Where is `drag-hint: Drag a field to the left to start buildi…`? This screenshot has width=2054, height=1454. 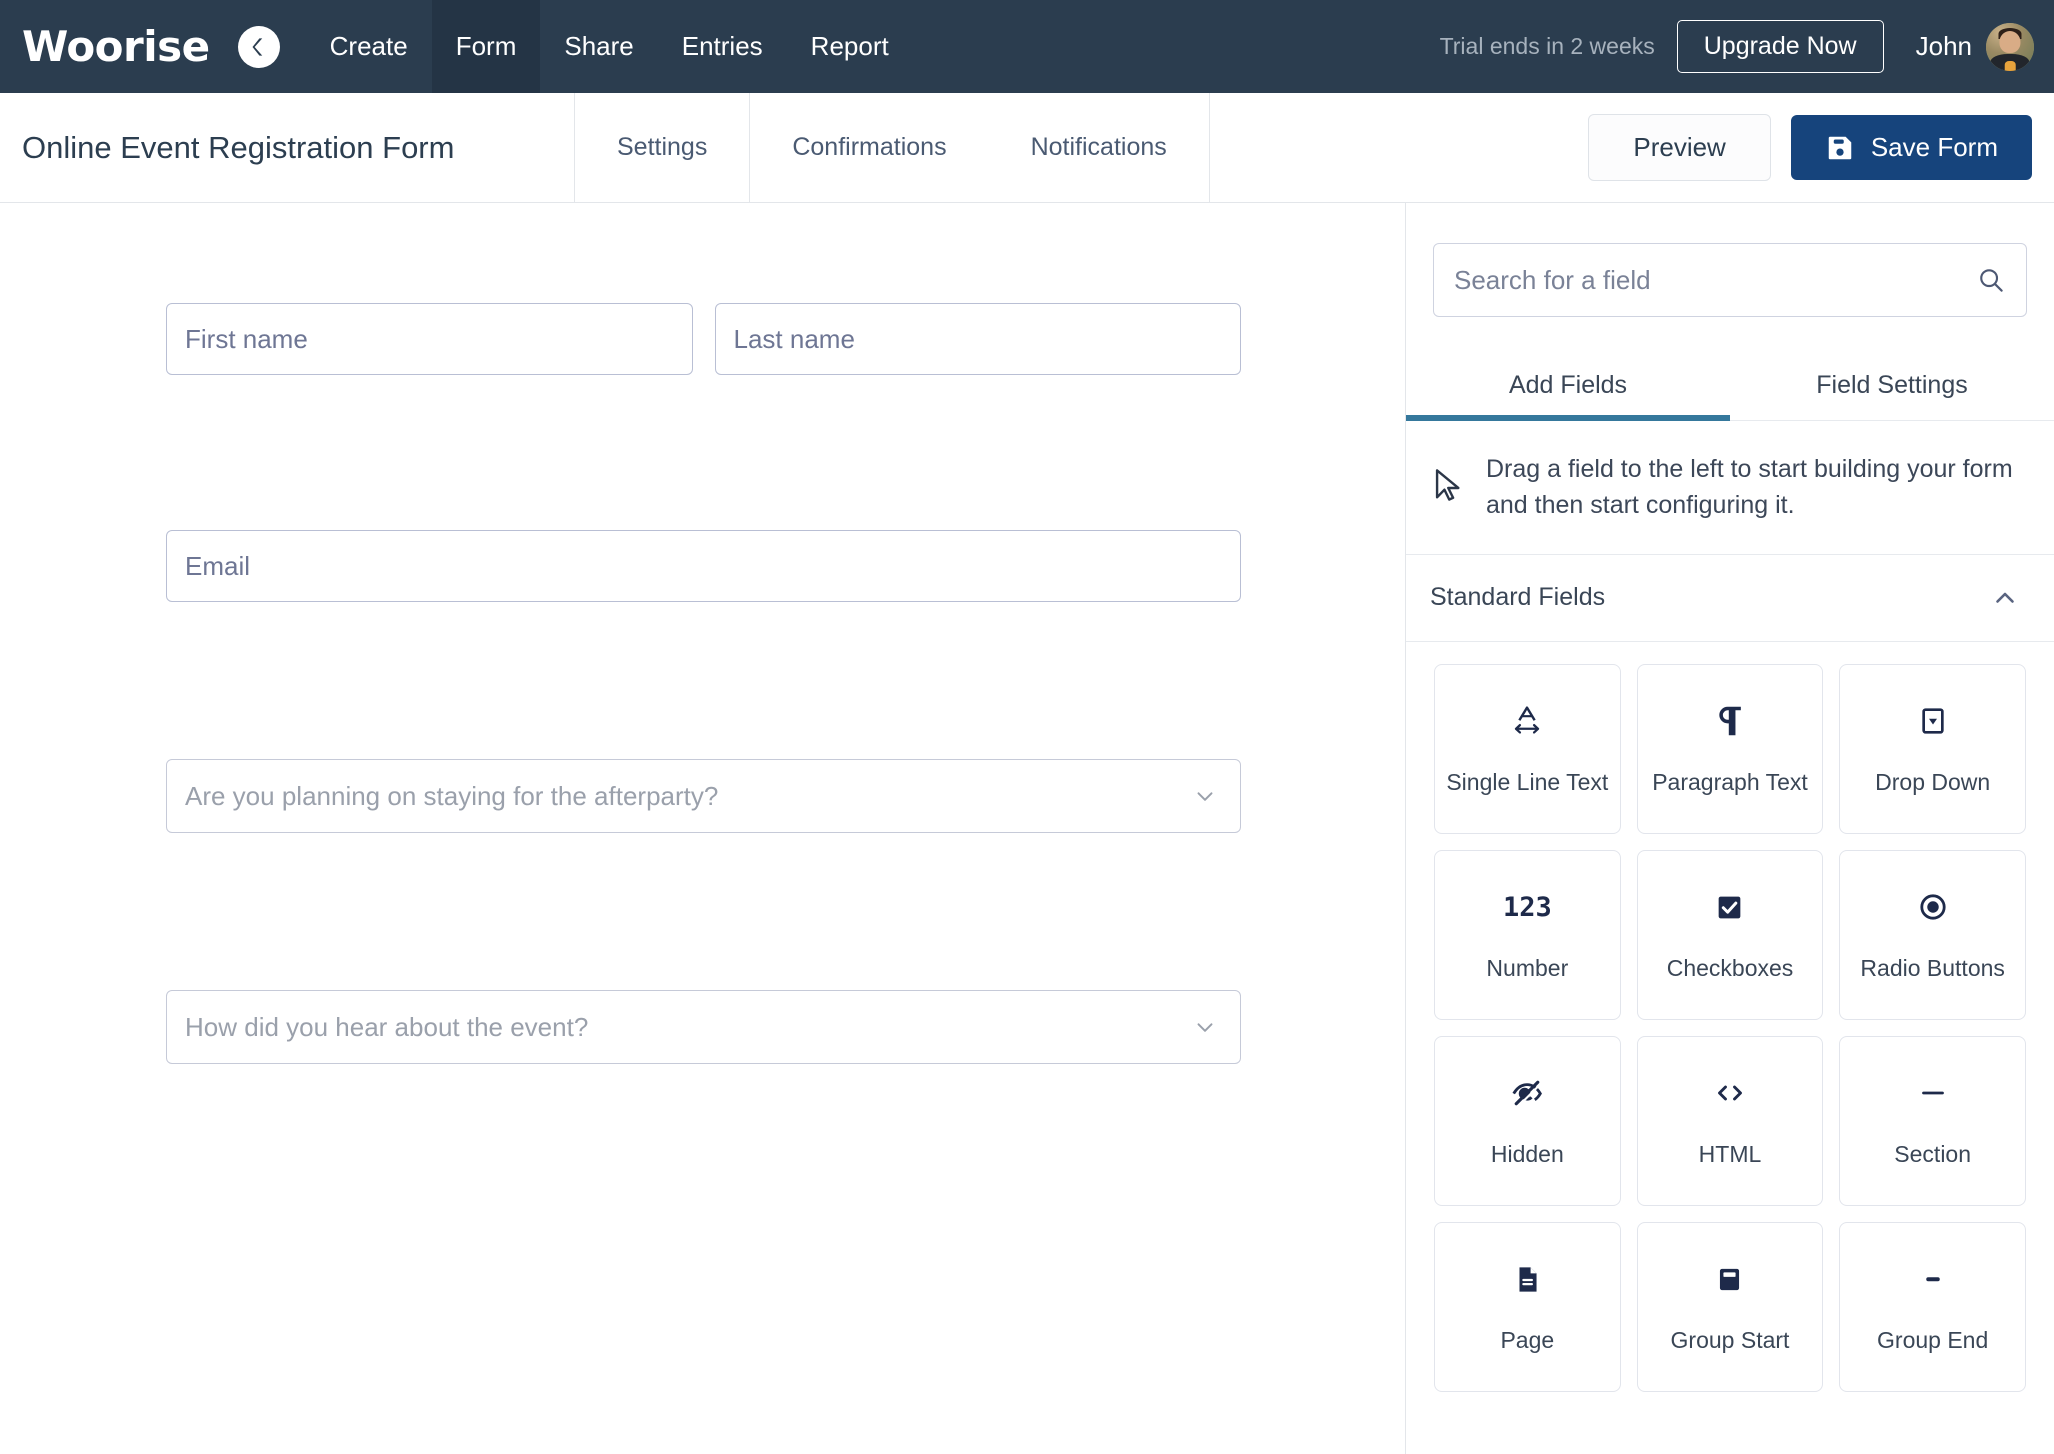 drag-hint: Drag a field to the left to start buildi… is located at coordinates (1730, 488).